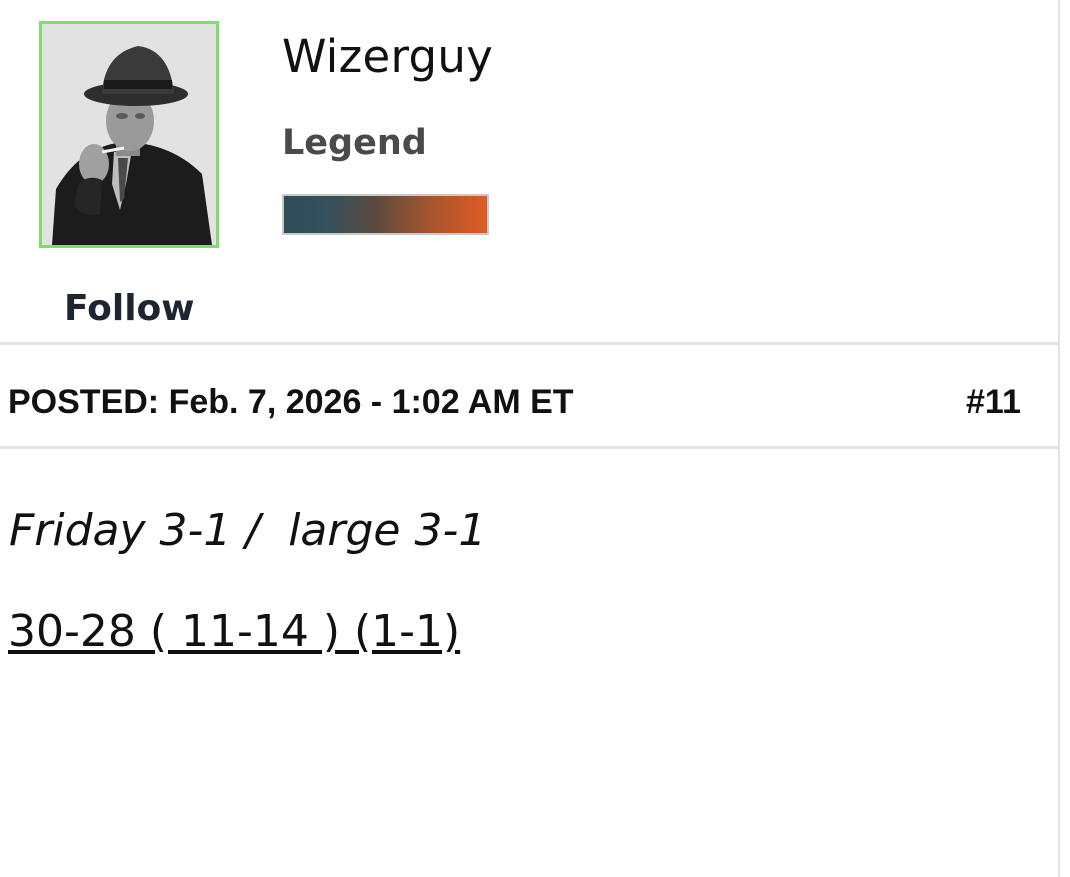 The height and width of the screenshot is (877, 1070). Describe the element at coordinates (354, 143) in the screenshot. I see `user-rank: Legend` at that location.